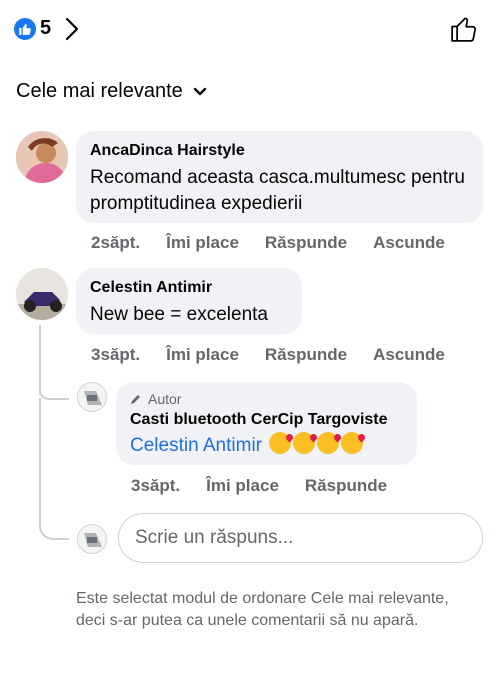 Image resolution: width=499 pixels, height=699 pixels. What do you see at coordinates (266, 399) in the screenshot?
I see `author-badge: Autor` at bounding box center [266, 399].